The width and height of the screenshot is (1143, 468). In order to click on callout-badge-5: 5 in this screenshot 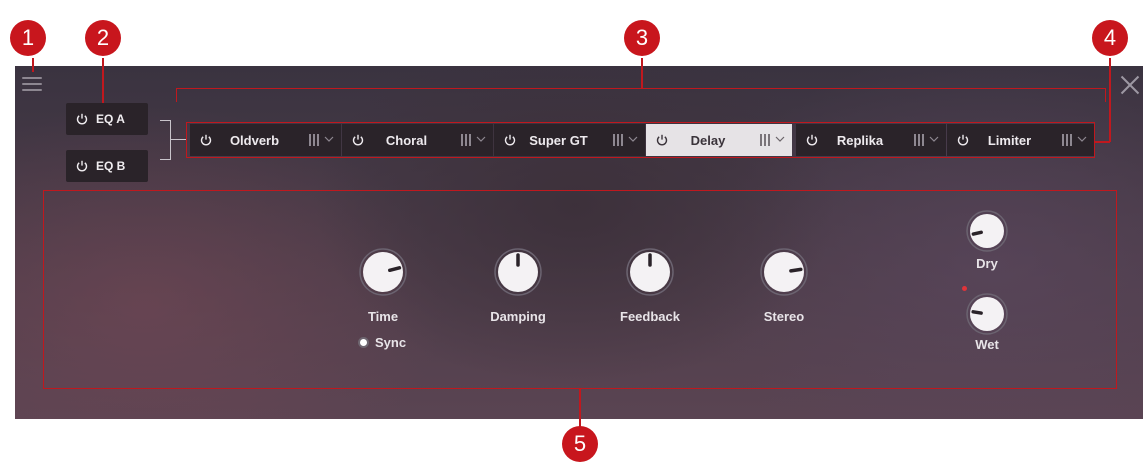, I will do `click(580, 444)`.